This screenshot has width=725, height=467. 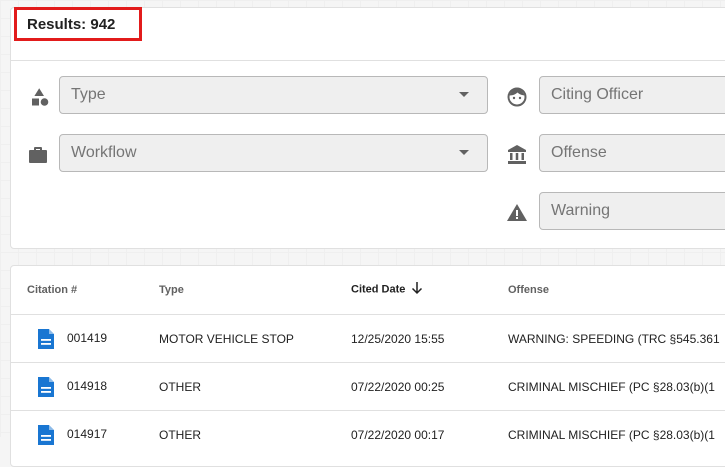 What do you see at coordinates (273, 153) in the screenshot?
I see `workflow-select: Workflow` at bounding box center [273, 153].